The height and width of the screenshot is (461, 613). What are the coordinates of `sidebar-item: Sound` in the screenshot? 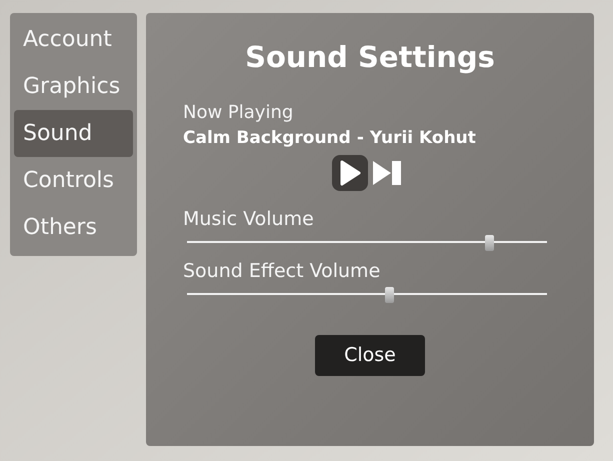 It's located at (73, 133).